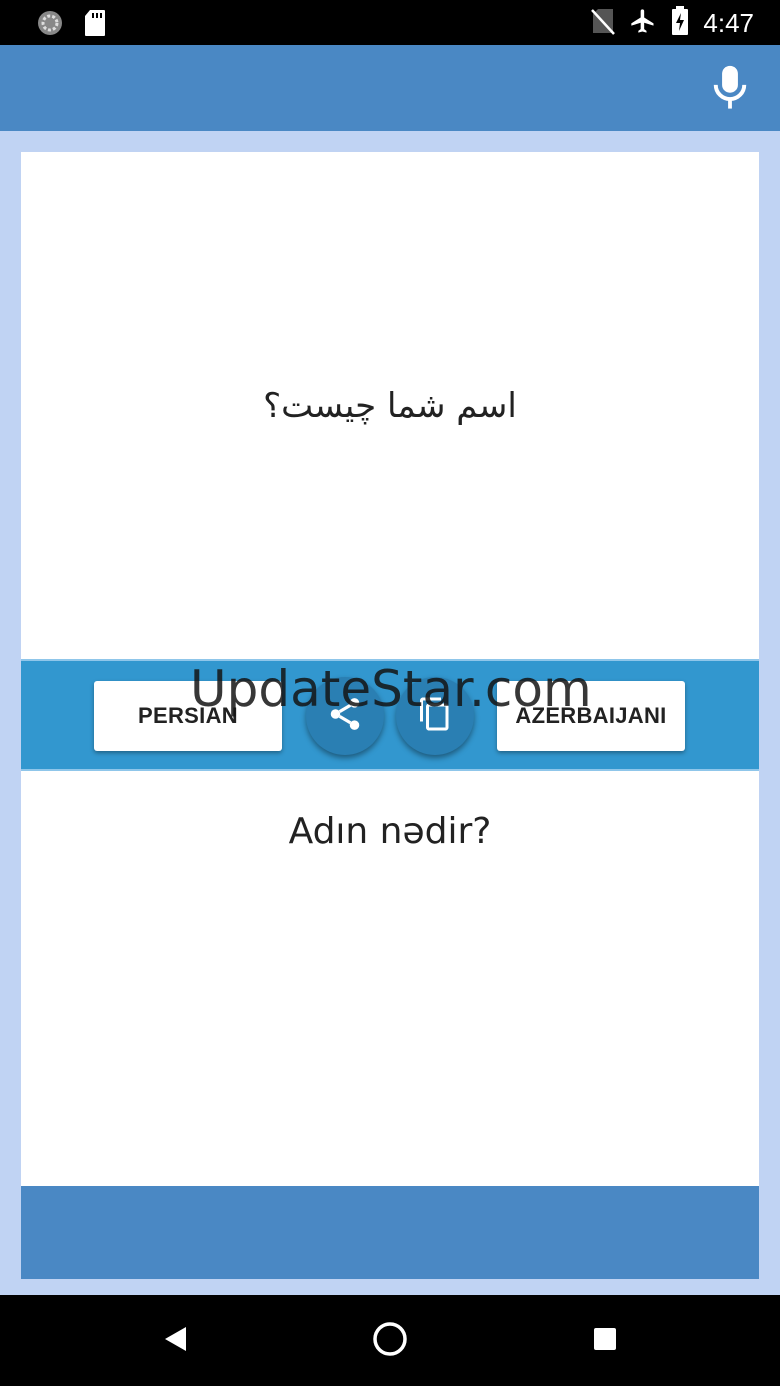  I want to click on airplane-mode-icon, so click(643, 23).